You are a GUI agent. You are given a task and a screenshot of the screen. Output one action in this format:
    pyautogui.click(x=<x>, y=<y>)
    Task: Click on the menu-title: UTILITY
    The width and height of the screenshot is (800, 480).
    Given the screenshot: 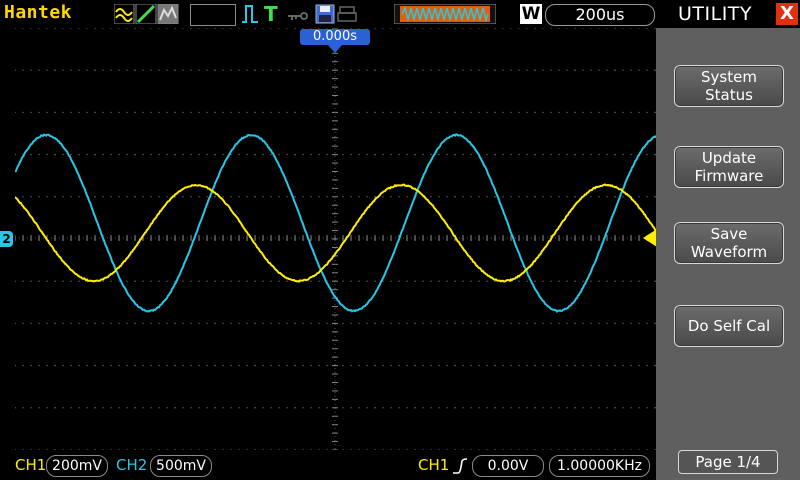 What is the action you would take?
    pyautogui.click(x=715, y=14)
    